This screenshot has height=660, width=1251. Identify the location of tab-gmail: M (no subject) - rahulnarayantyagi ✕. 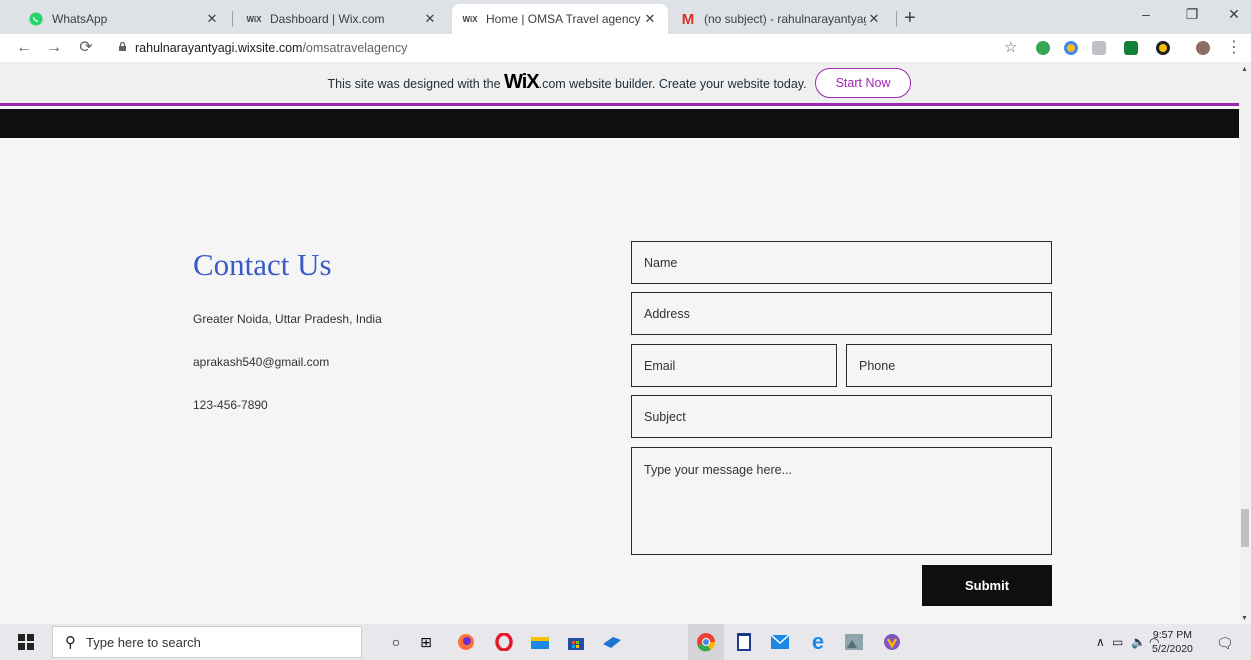
(781, 19).